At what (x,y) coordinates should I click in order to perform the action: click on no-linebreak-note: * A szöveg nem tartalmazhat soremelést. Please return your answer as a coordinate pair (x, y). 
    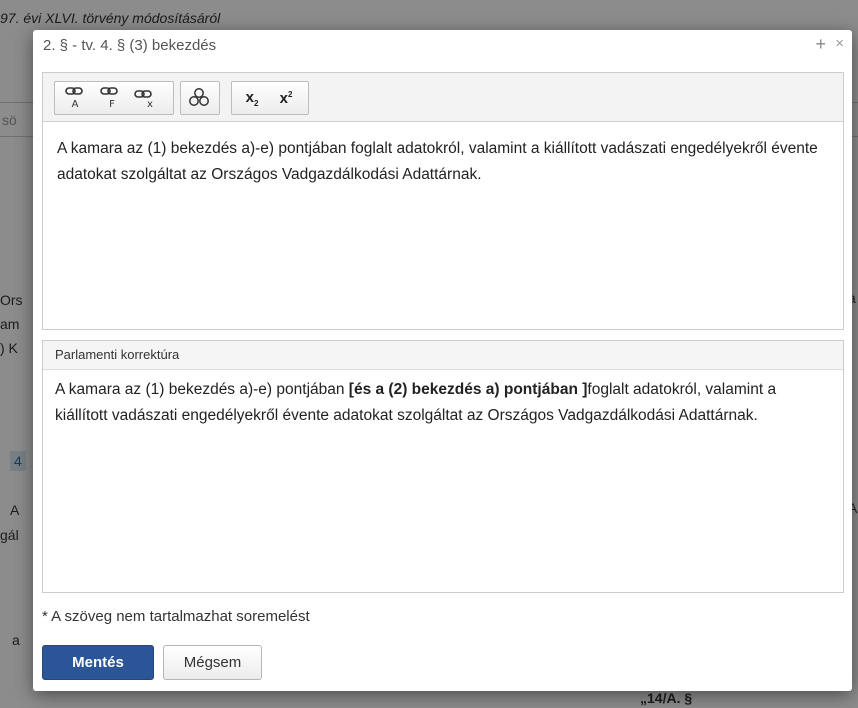
    Looking at the image, I should click on (176, 616).